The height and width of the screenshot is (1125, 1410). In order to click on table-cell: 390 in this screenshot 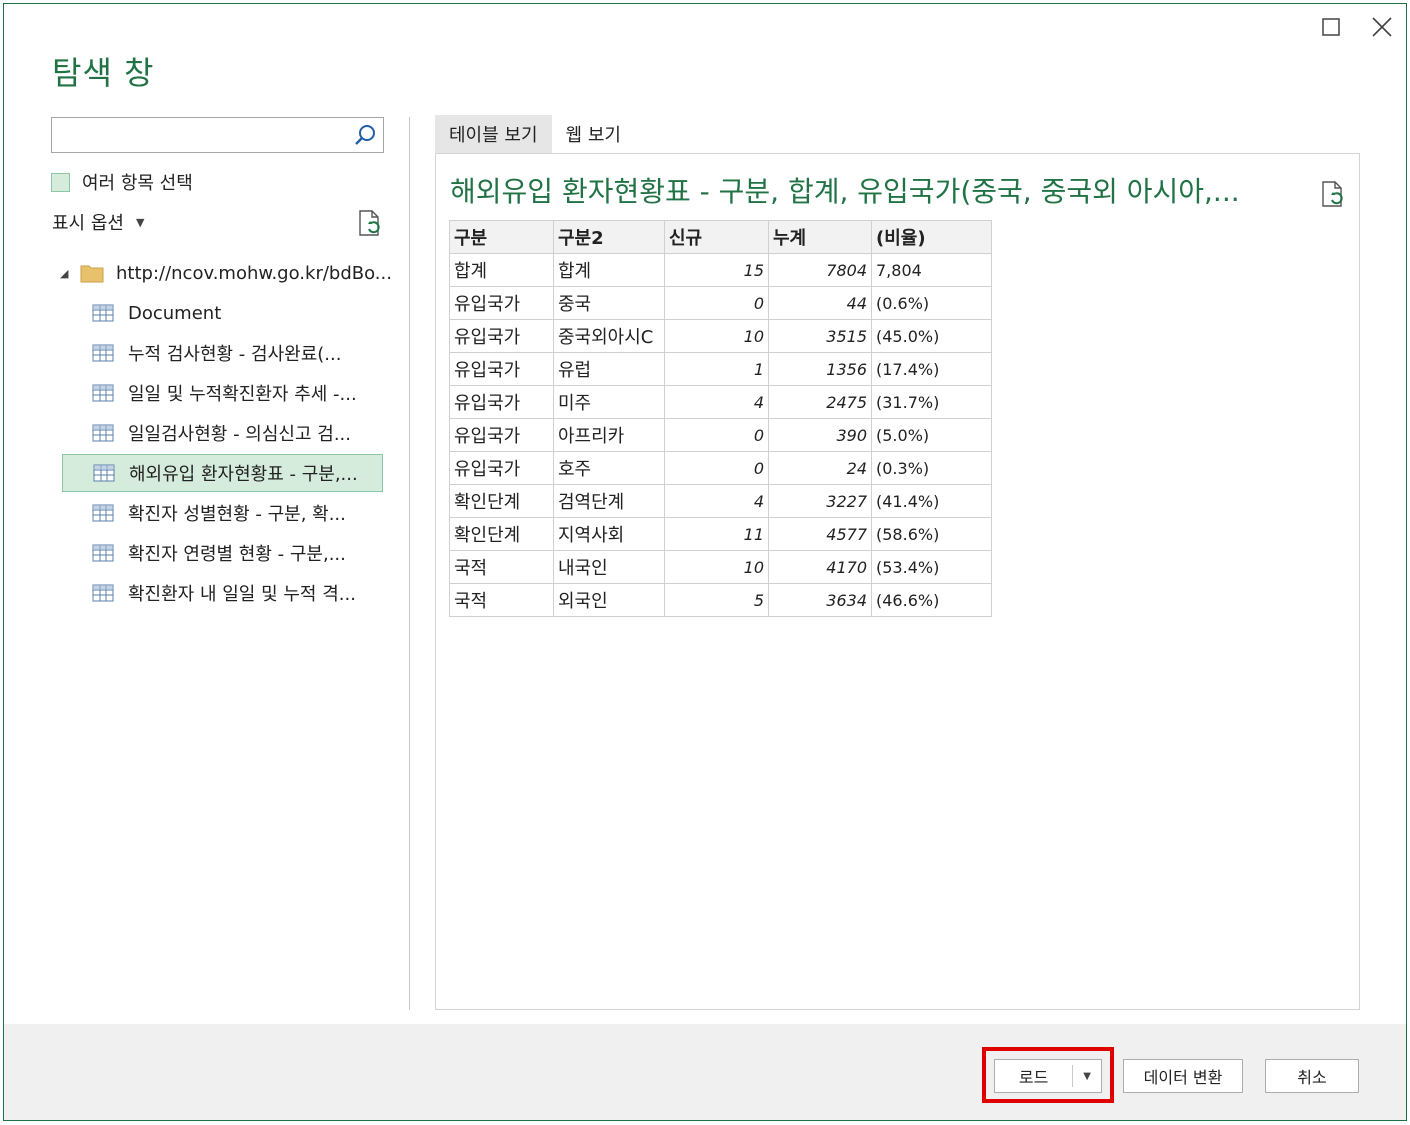, I will do `click(820, 435)`.